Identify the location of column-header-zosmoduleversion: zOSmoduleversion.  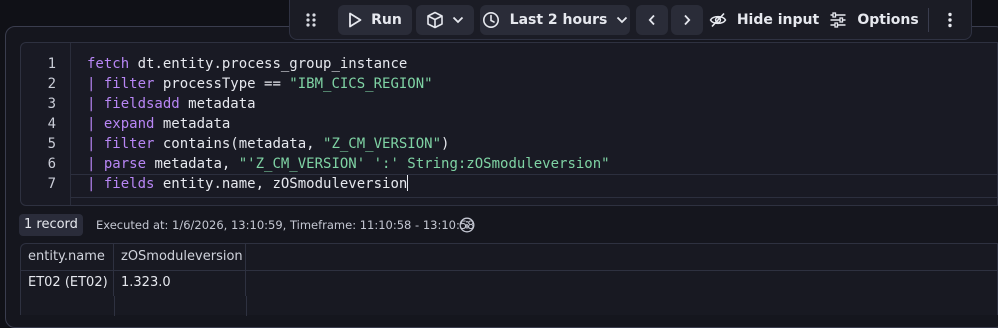
(180, 257).